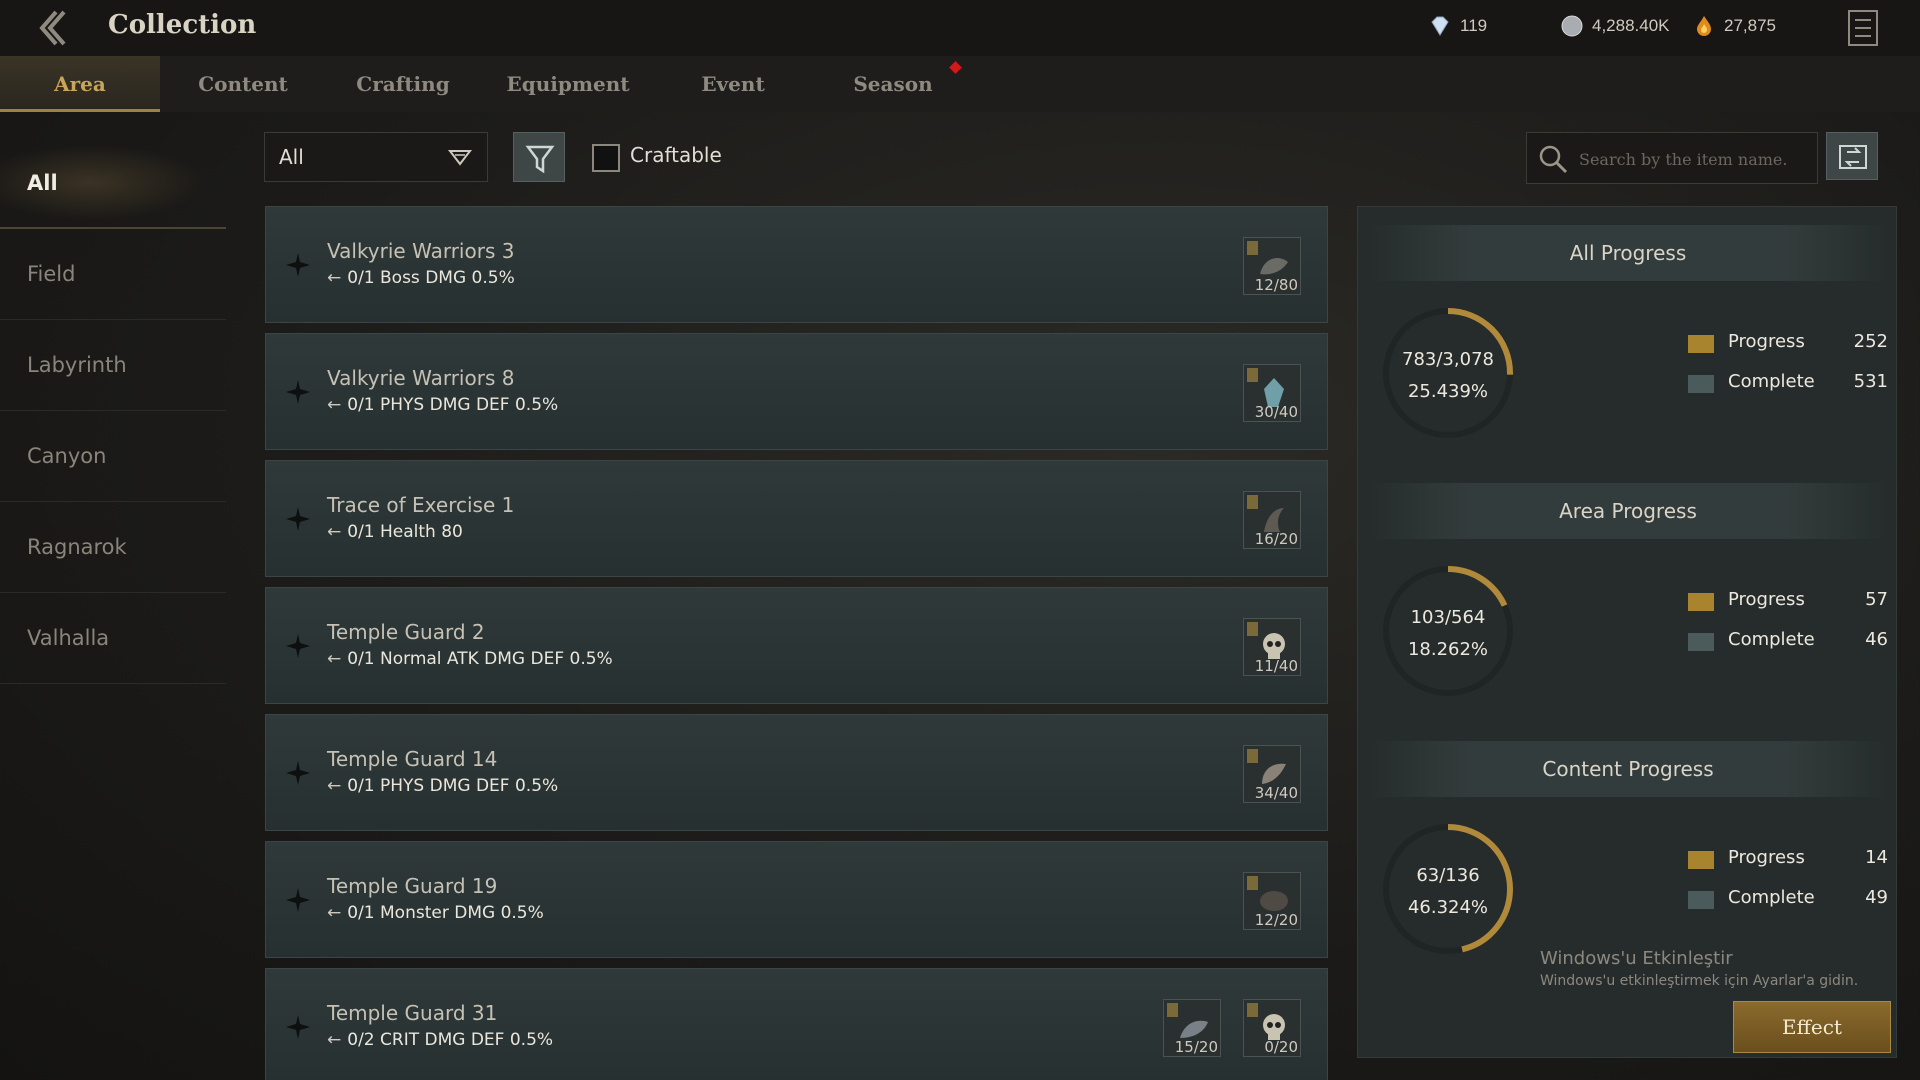  What do you see at coordinates (1694, 159) in the screenshot?
I see `search-input` at bounding box center [1694, 159].